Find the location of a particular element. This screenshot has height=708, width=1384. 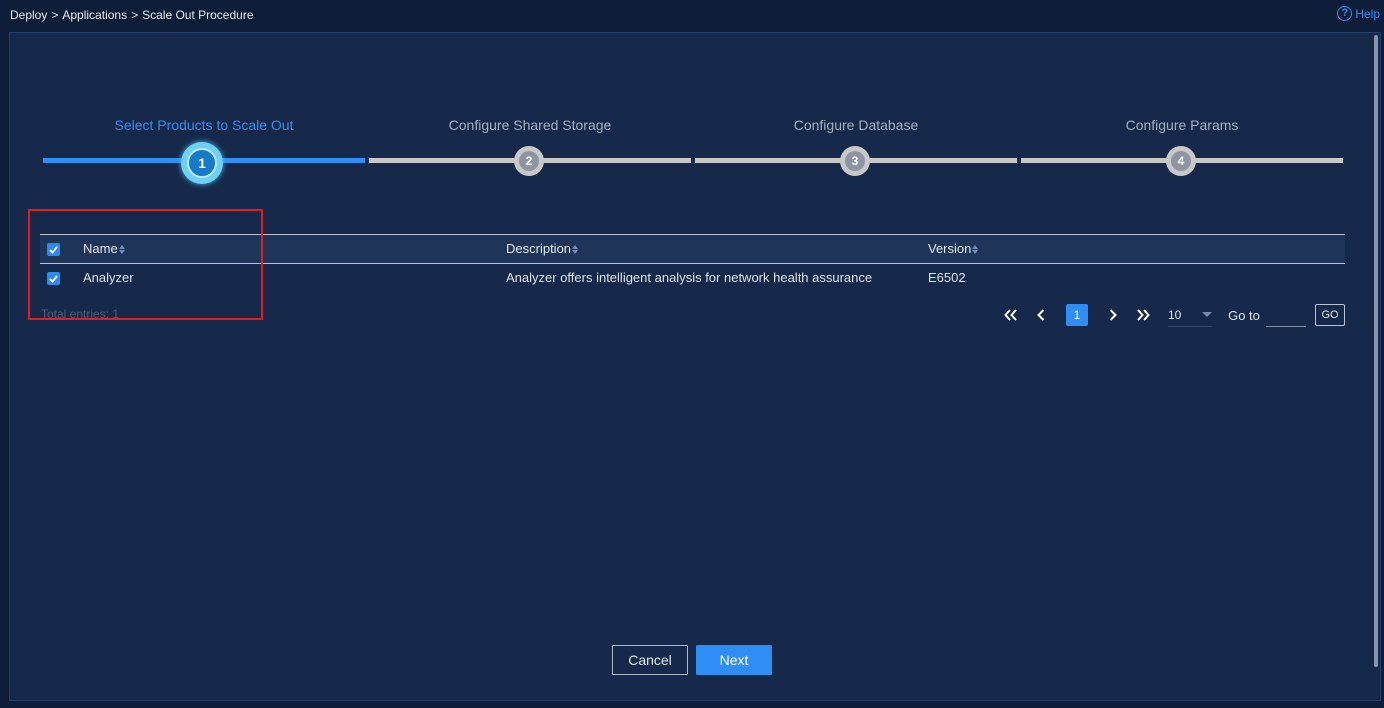

go-button: GO is located at coordinates (1330, 315).